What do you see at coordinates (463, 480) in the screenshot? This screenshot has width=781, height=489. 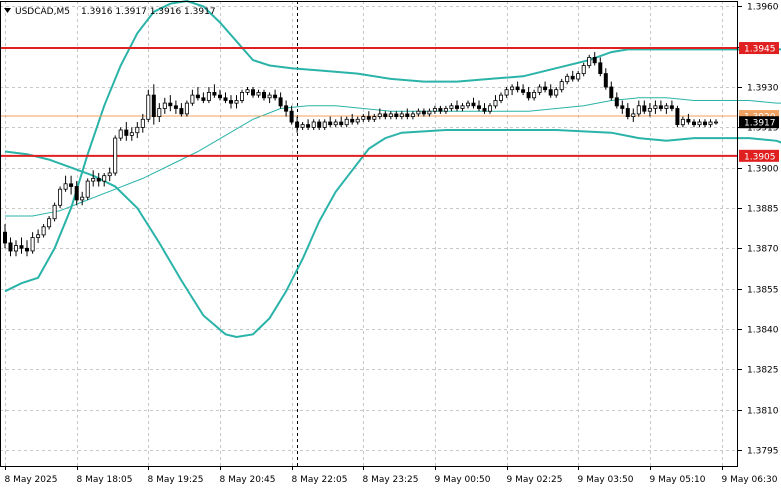 I see `x-tick-label: 9 May 00:50` at bounding box center [463, 480].